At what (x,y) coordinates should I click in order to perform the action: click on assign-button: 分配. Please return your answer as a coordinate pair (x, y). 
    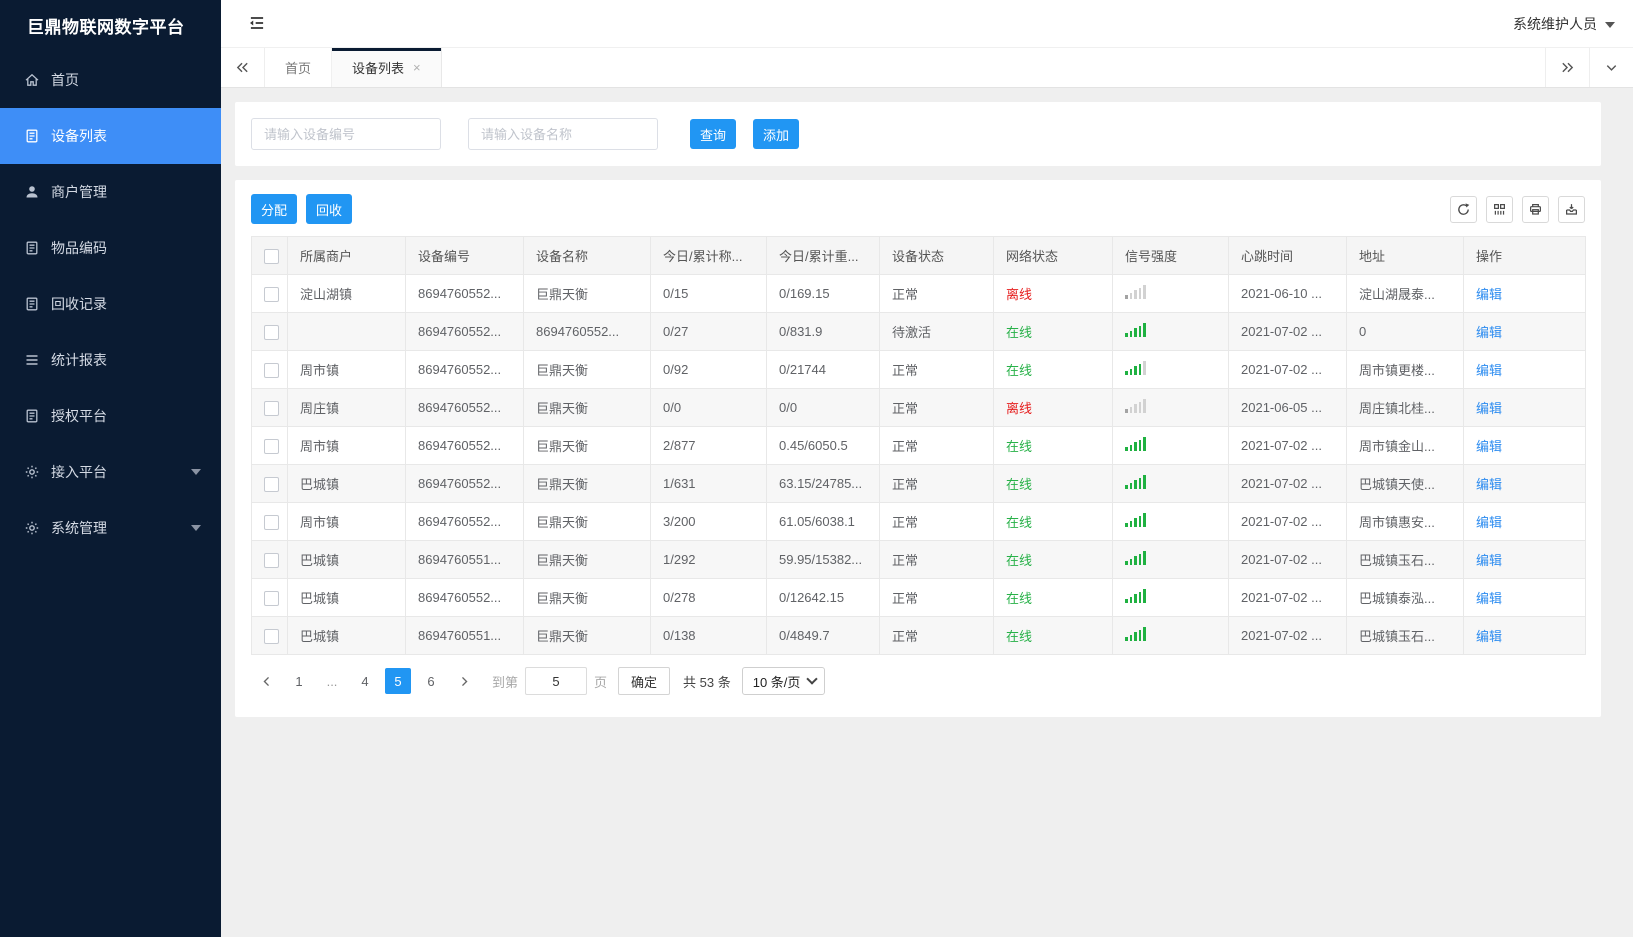
    Looking at the image, I should click on (274, 209).